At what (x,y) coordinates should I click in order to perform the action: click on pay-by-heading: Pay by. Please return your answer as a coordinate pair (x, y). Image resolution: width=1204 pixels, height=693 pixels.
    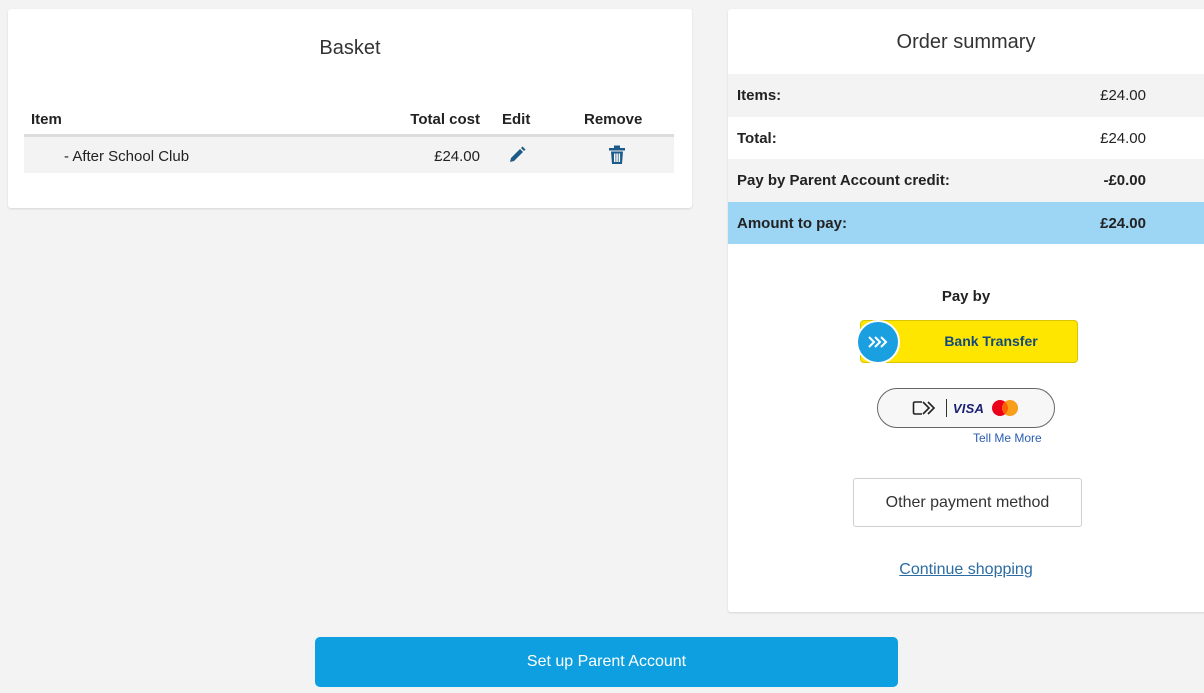
    Looking at the image, I should click on (966, 296).